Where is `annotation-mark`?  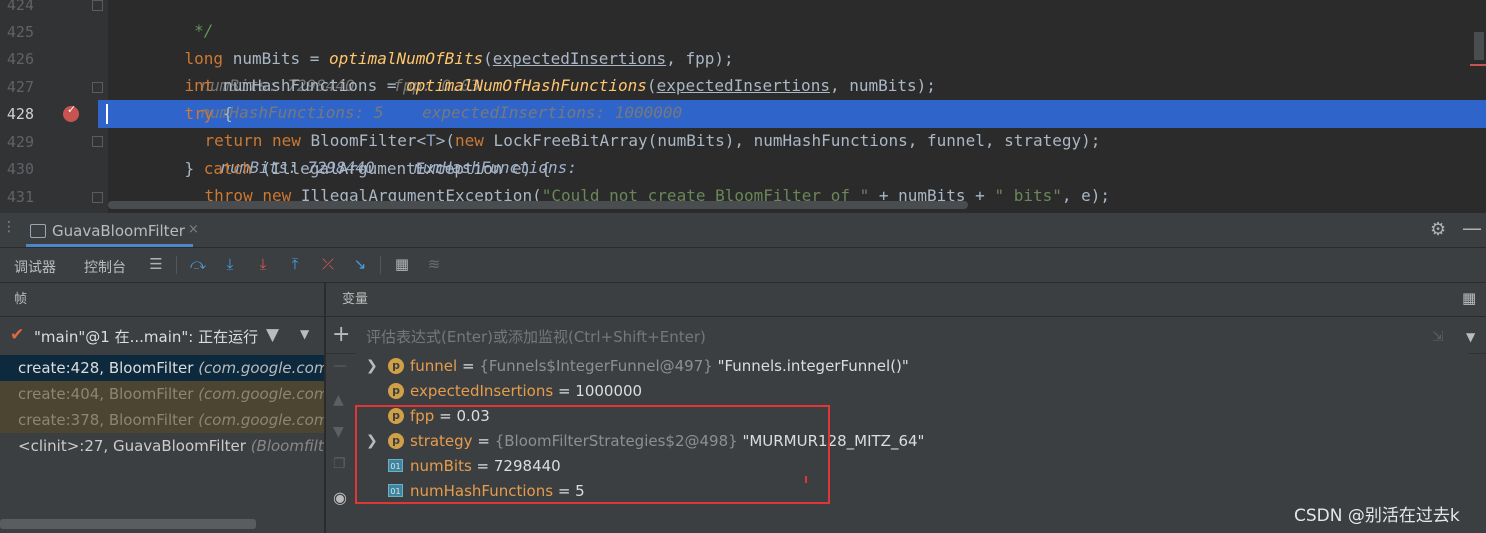
annotation-mark is located at coordinates (806, 479).